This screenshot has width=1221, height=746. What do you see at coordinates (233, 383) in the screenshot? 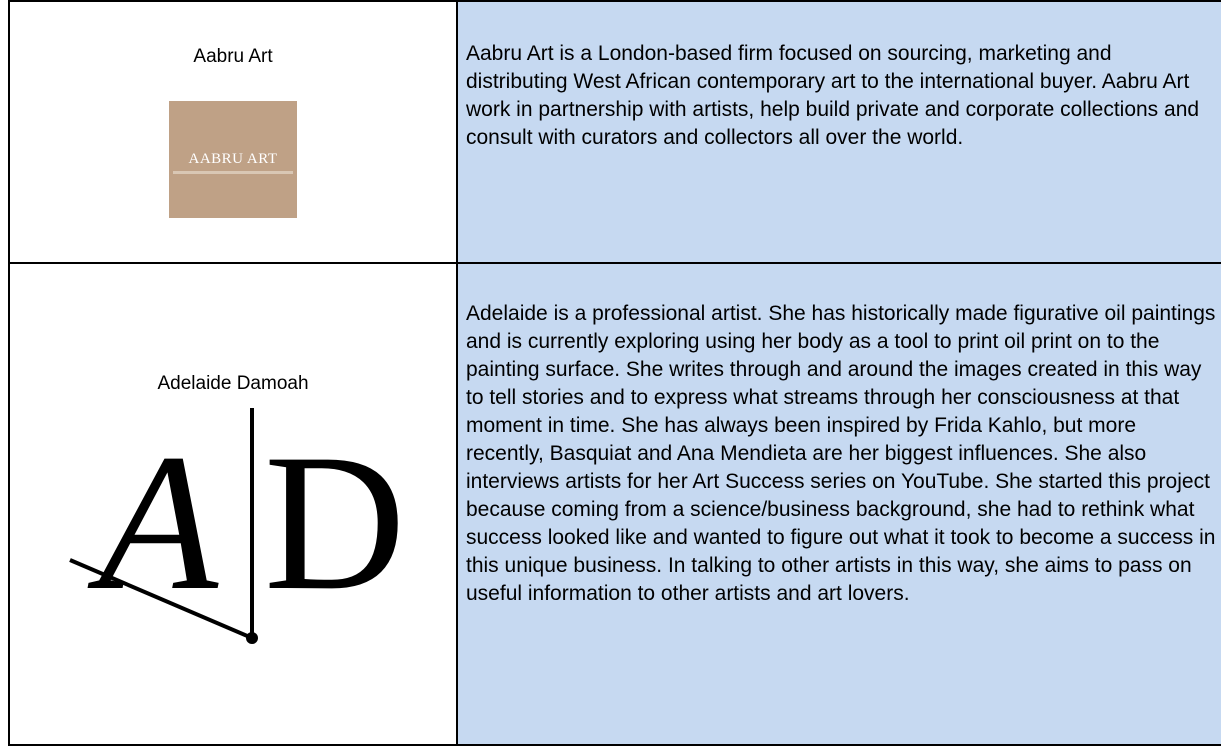
I see `org-name: Adelaide Damoah` at bounding box center [233, 383].